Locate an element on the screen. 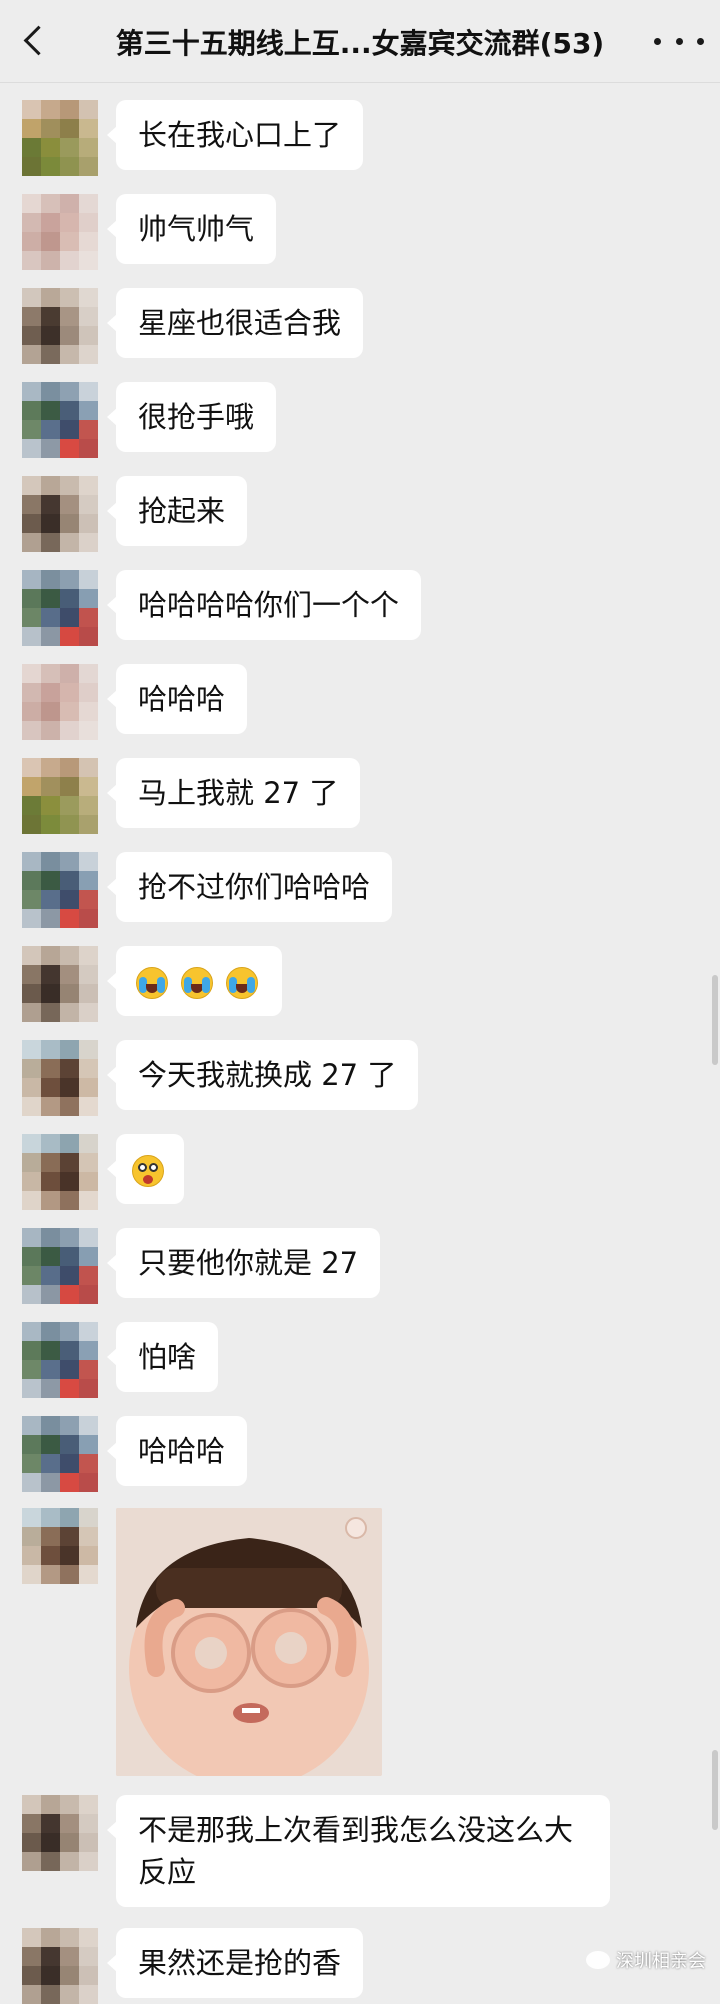  message-bubble: 抢不过你们哈哈哈 is located at coordinates (249, 887).